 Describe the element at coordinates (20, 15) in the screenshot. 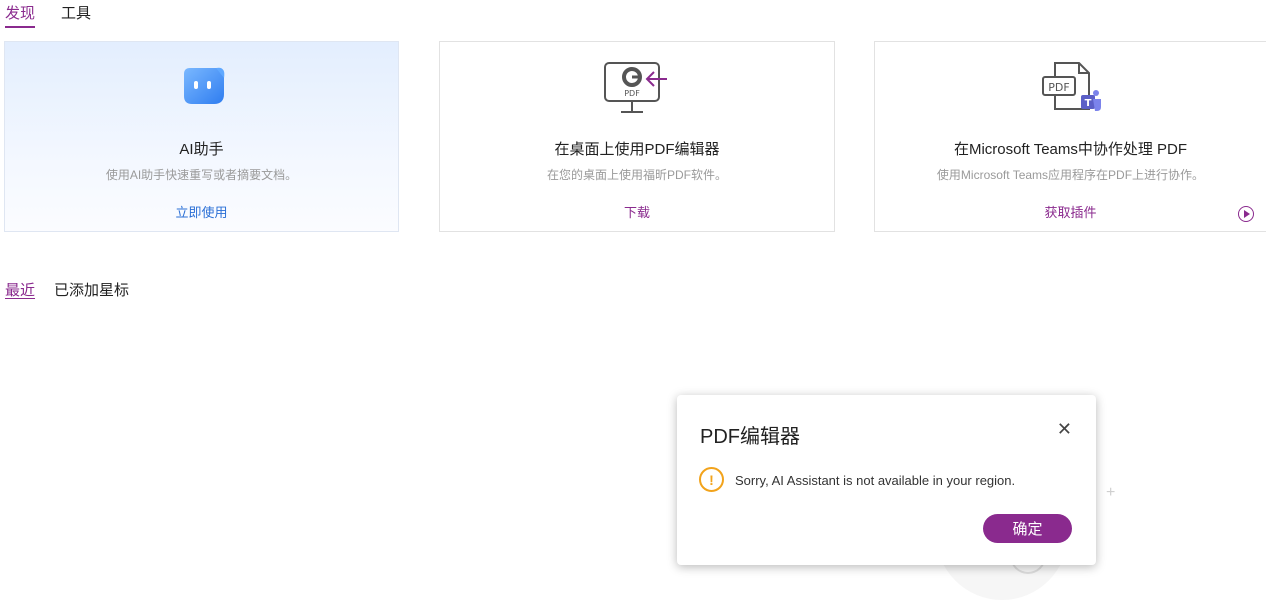

I see `tab-discover: 发现` at that location.